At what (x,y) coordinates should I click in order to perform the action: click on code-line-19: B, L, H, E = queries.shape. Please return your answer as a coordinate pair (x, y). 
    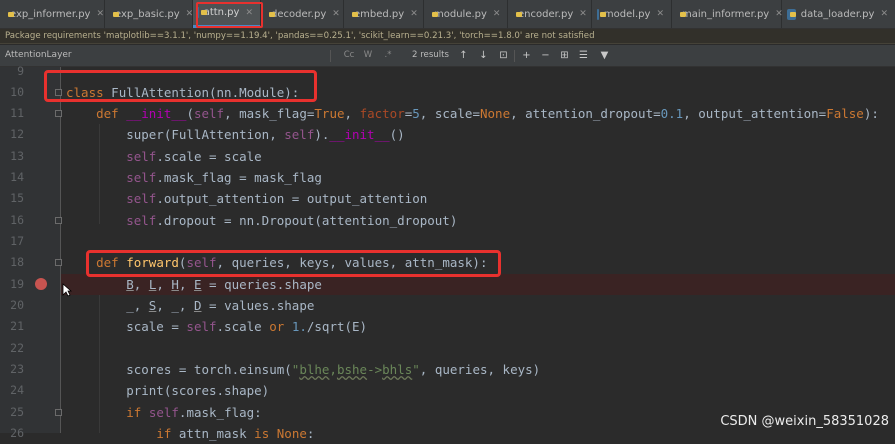
    Looking at the image, I should click on (224, 284).